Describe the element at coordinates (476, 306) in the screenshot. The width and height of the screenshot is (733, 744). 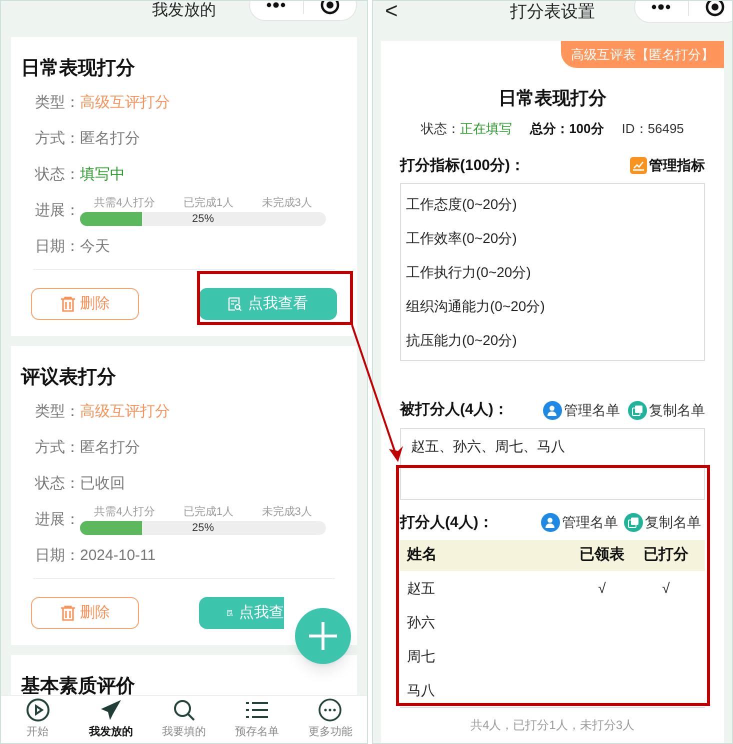
I see `criteria-item: 组织沟通能力(0~20分)` at that location.